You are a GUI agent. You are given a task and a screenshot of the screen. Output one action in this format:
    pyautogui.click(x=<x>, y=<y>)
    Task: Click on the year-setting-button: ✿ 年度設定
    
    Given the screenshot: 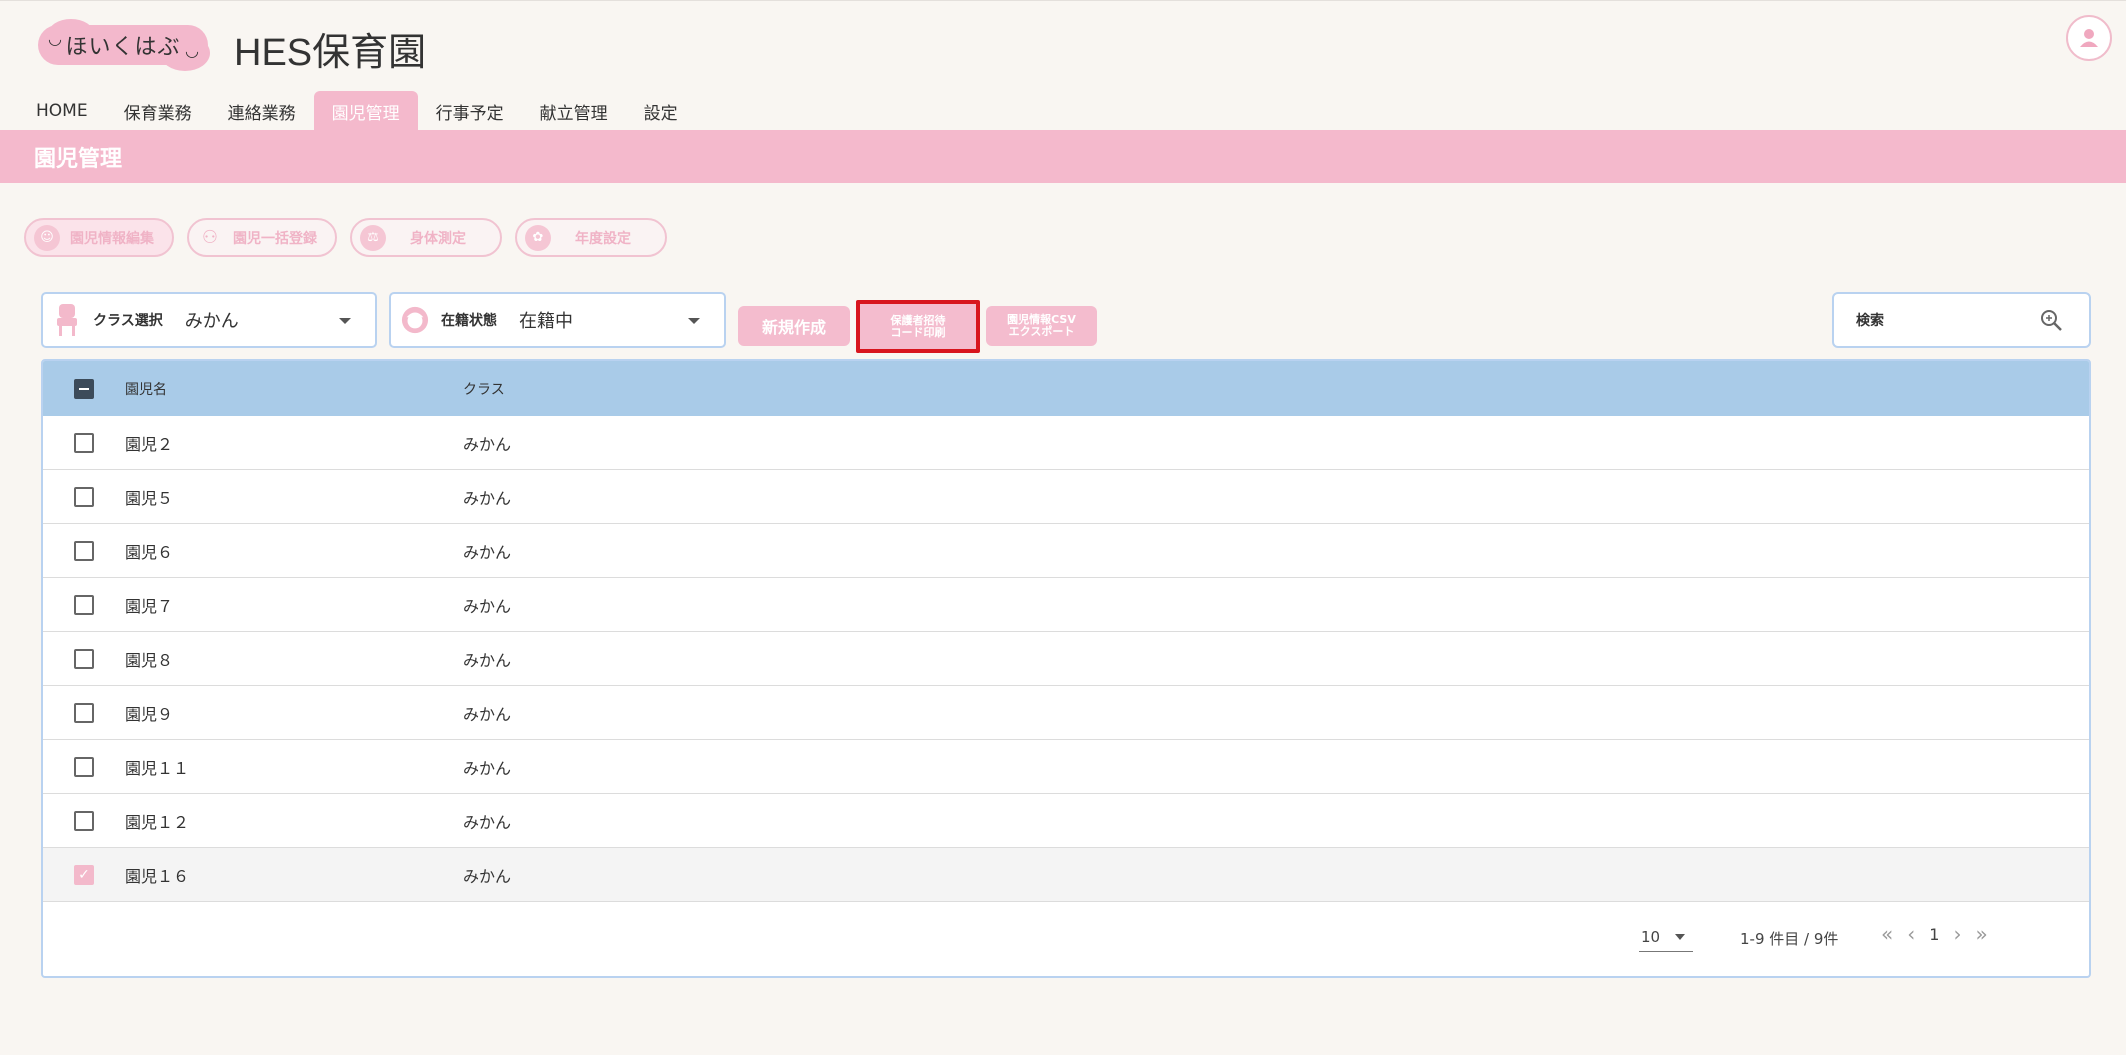 What is the action you would take?
    pyautogui.click(x=591, y=237)
    